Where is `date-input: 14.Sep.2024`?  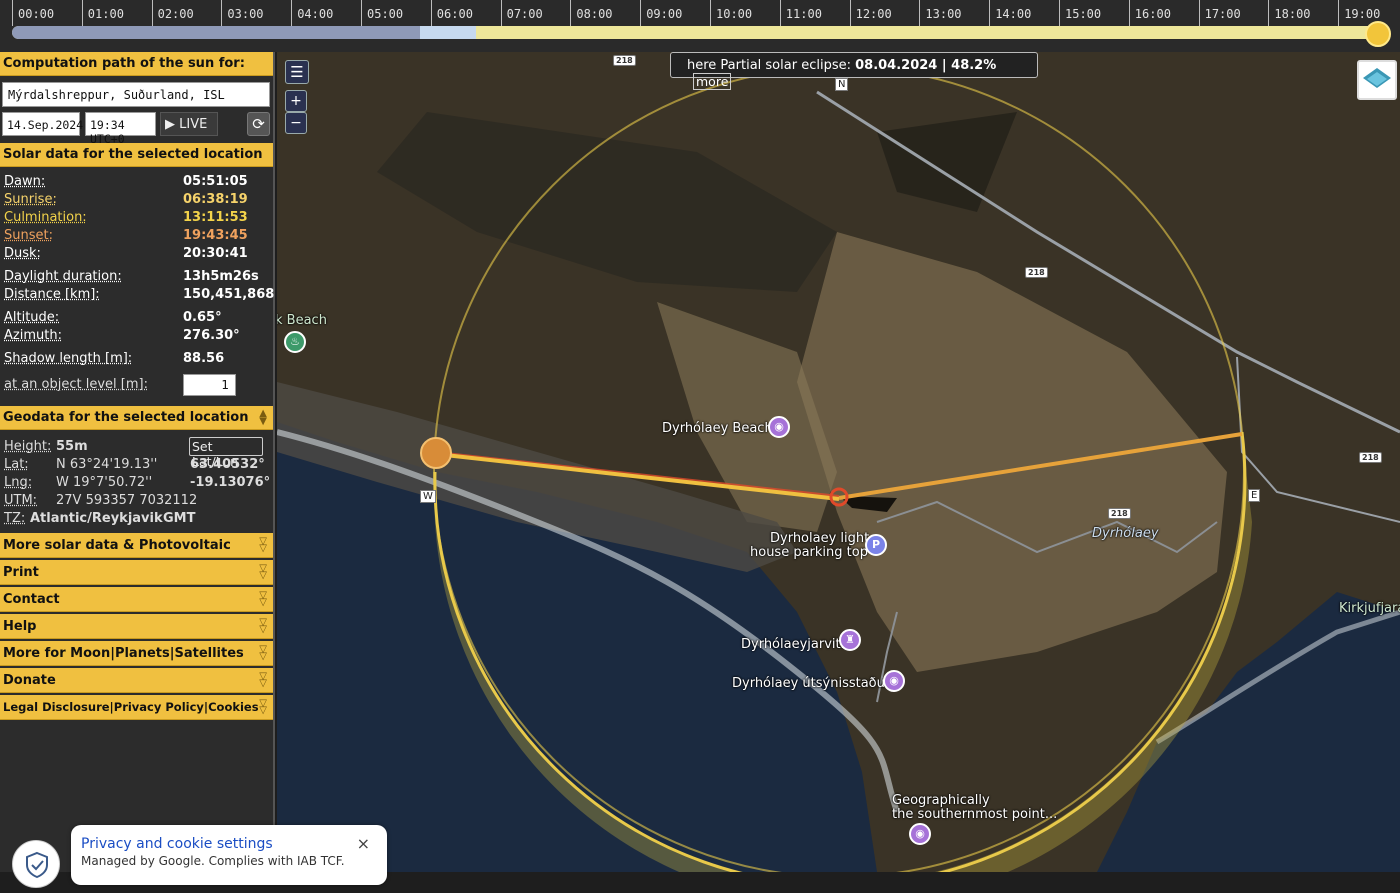 date-input: 14.Sep.2024 is located at coordinates (42, 124).